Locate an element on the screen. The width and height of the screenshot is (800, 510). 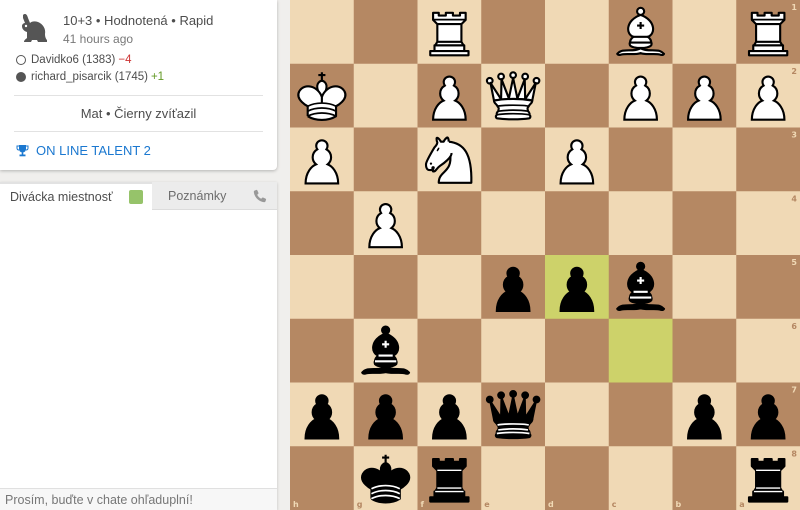
square-b6 is located at coordinates (704, 350).